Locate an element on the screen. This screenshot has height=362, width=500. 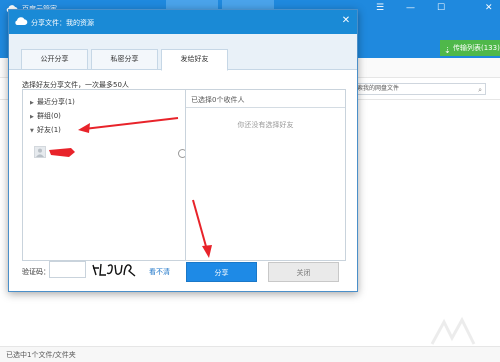
dialog-title: 分享文件：我的资源 is located at coordinates (62, 23).